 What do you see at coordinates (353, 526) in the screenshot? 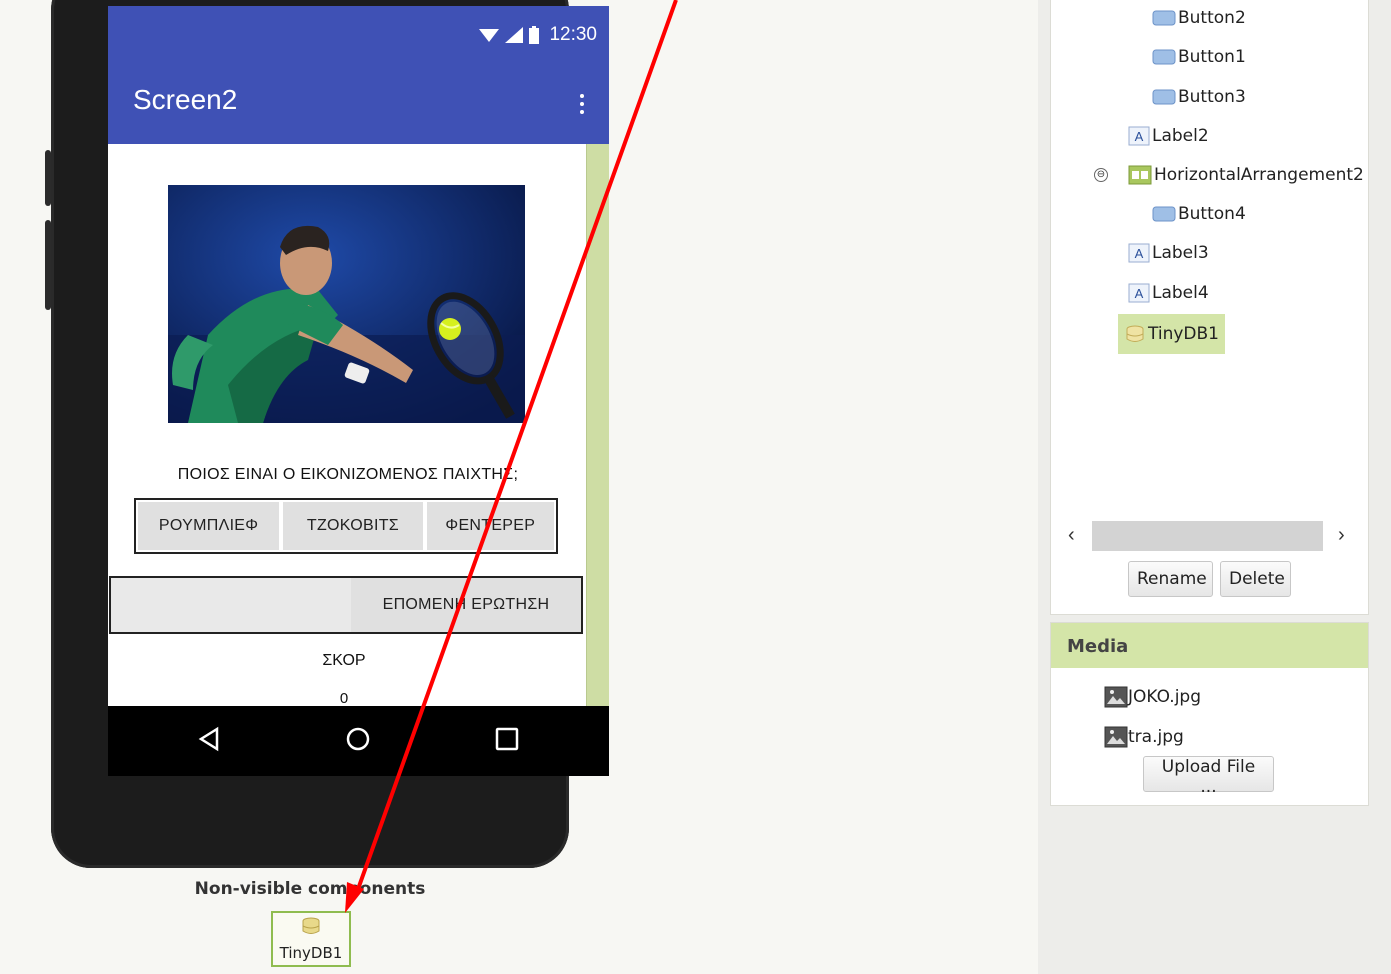
I see `answer-button-2: ΤΖΟΚΟΒΙΤΣ` at bounding box center [353, 526].